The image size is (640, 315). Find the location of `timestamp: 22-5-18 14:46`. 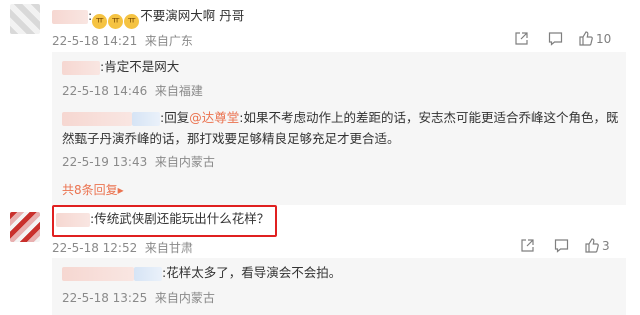

timestamp: 22-5-18 14:46 is located at coordinates (105, 91).